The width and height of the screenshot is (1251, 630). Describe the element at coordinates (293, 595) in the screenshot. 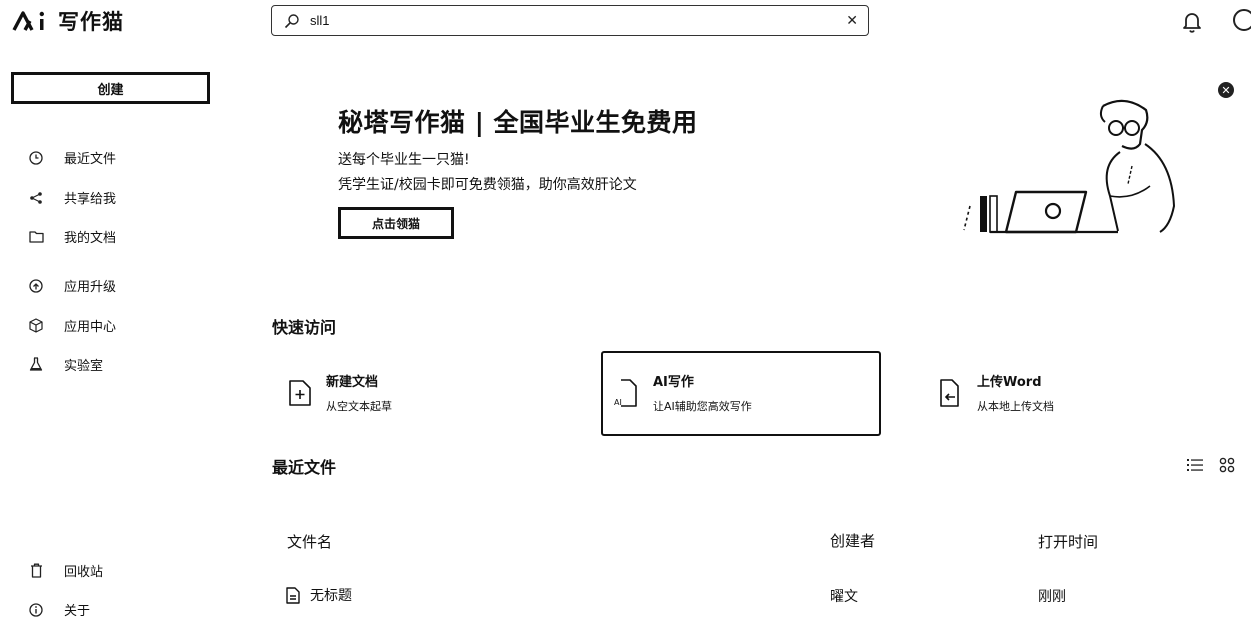

I see `document-icon` at that location.